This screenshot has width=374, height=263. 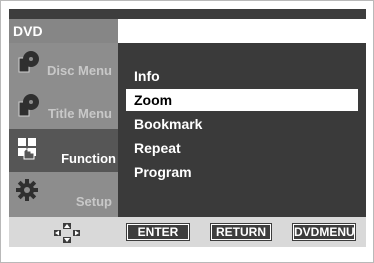 What do you see at coordinates (63, 150) in the screenshot?
I see `sidebar-item-function: Function` at bounding box center [63, 150].